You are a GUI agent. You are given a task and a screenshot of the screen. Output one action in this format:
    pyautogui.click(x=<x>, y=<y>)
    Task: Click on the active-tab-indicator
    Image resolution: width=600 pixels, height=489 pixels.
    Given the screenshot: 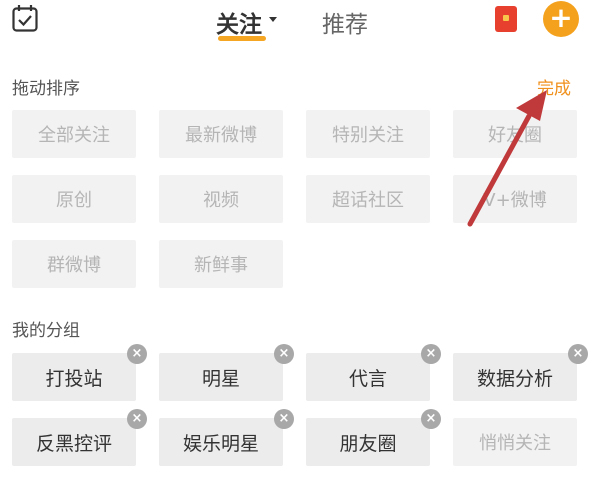 What is the action you would take?
    pyautogui.click(x=242, y=38)
    